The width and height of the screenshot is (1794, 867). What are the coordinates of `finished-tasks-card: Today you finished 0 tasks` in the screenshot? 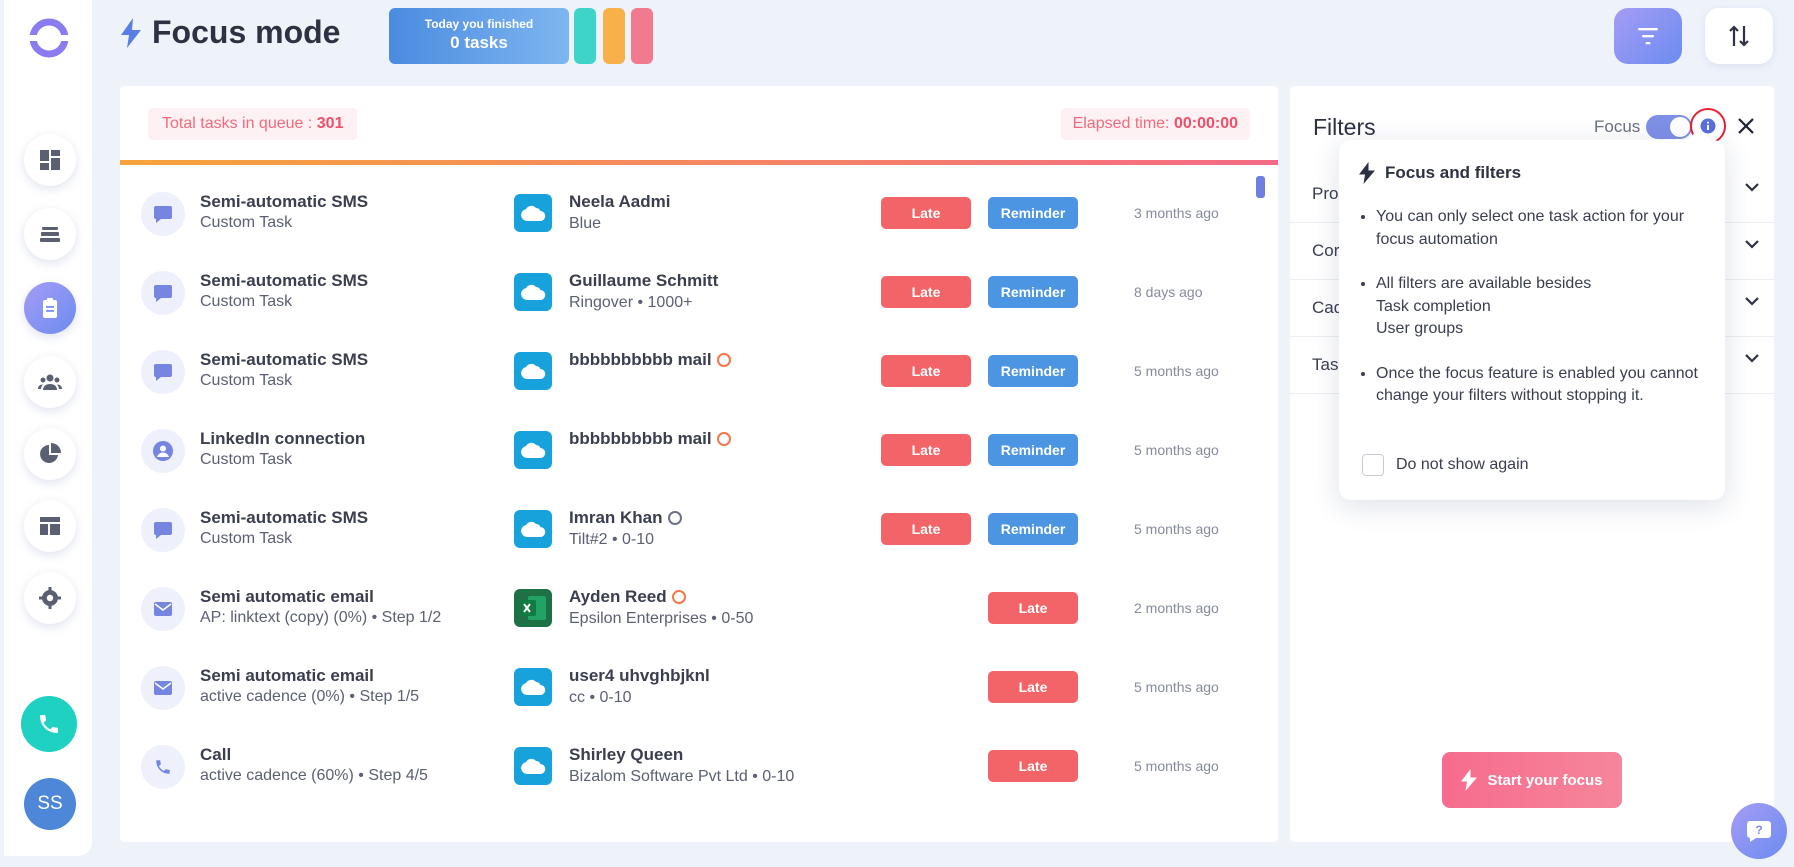 It's located at (479, 36).